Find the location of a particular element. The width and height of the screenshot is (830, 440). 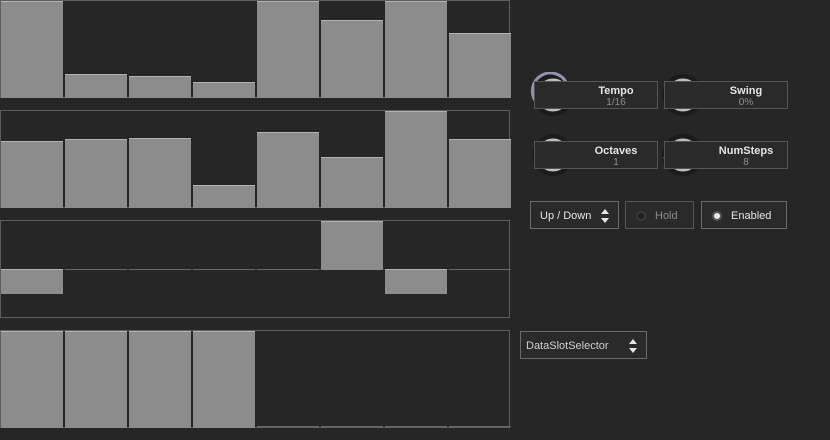

row4-step-8-empty is located at coordinates (480, 426).